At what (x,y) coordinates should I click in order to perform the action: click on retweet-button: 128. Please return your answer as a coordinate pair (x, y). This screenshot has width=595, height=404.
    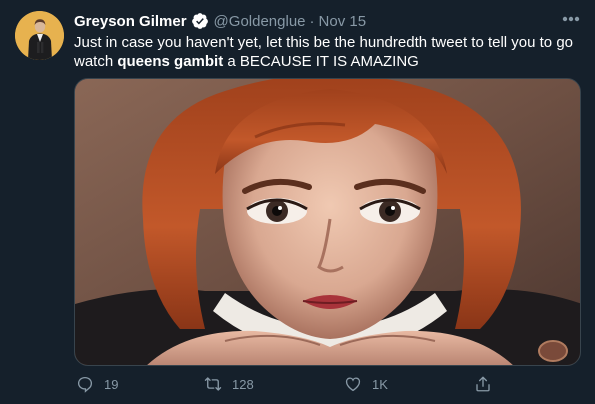
    Looking at the image, I should click on (229, 384).